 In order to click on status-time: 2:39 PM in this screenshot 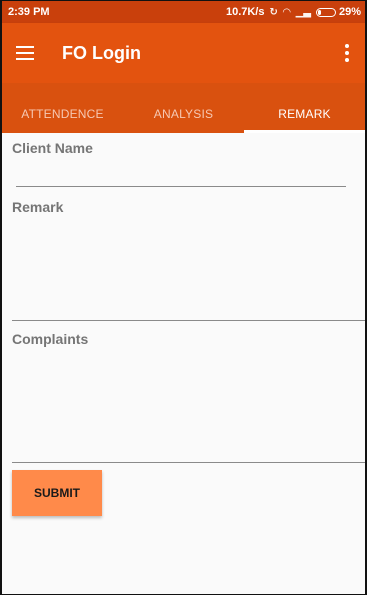, I will do `click(29, 12)`.